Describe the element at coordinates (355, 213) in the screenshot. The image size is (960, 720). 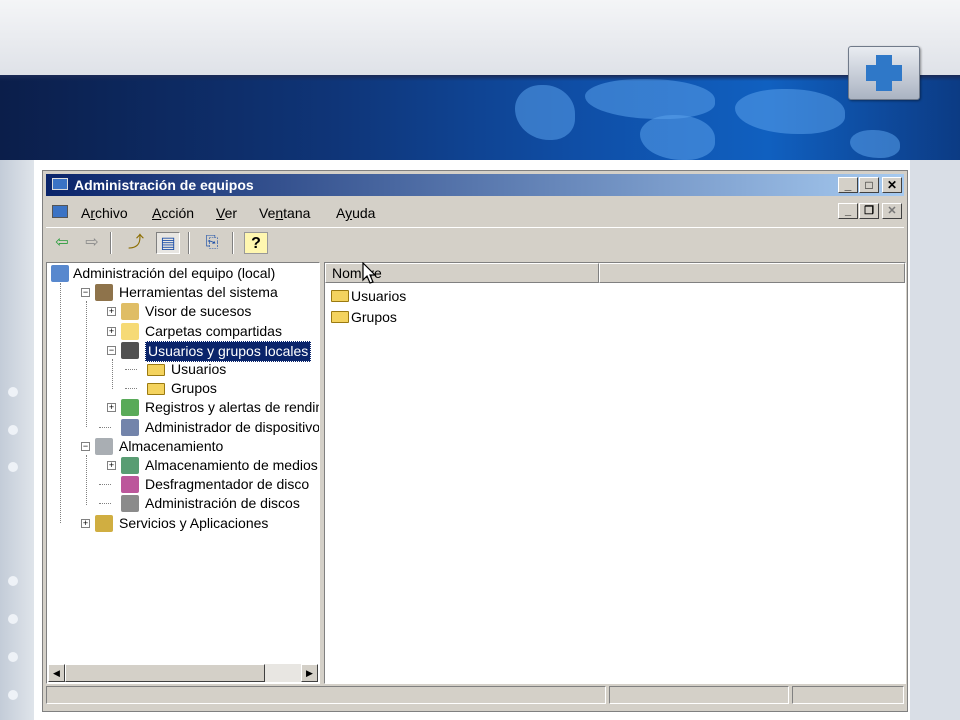
I see `menu-ayuda: Ayuda` at that location.